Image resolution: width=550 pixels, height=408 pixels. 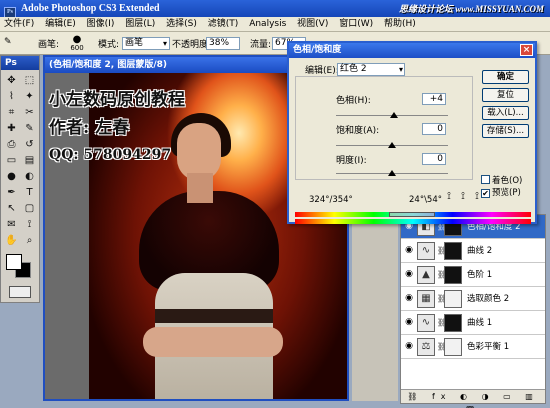 What do you see at coordinates (29, 80) in the screenshot?
I see `marquee-icon: ⬚` at bounding box center [29, 80].